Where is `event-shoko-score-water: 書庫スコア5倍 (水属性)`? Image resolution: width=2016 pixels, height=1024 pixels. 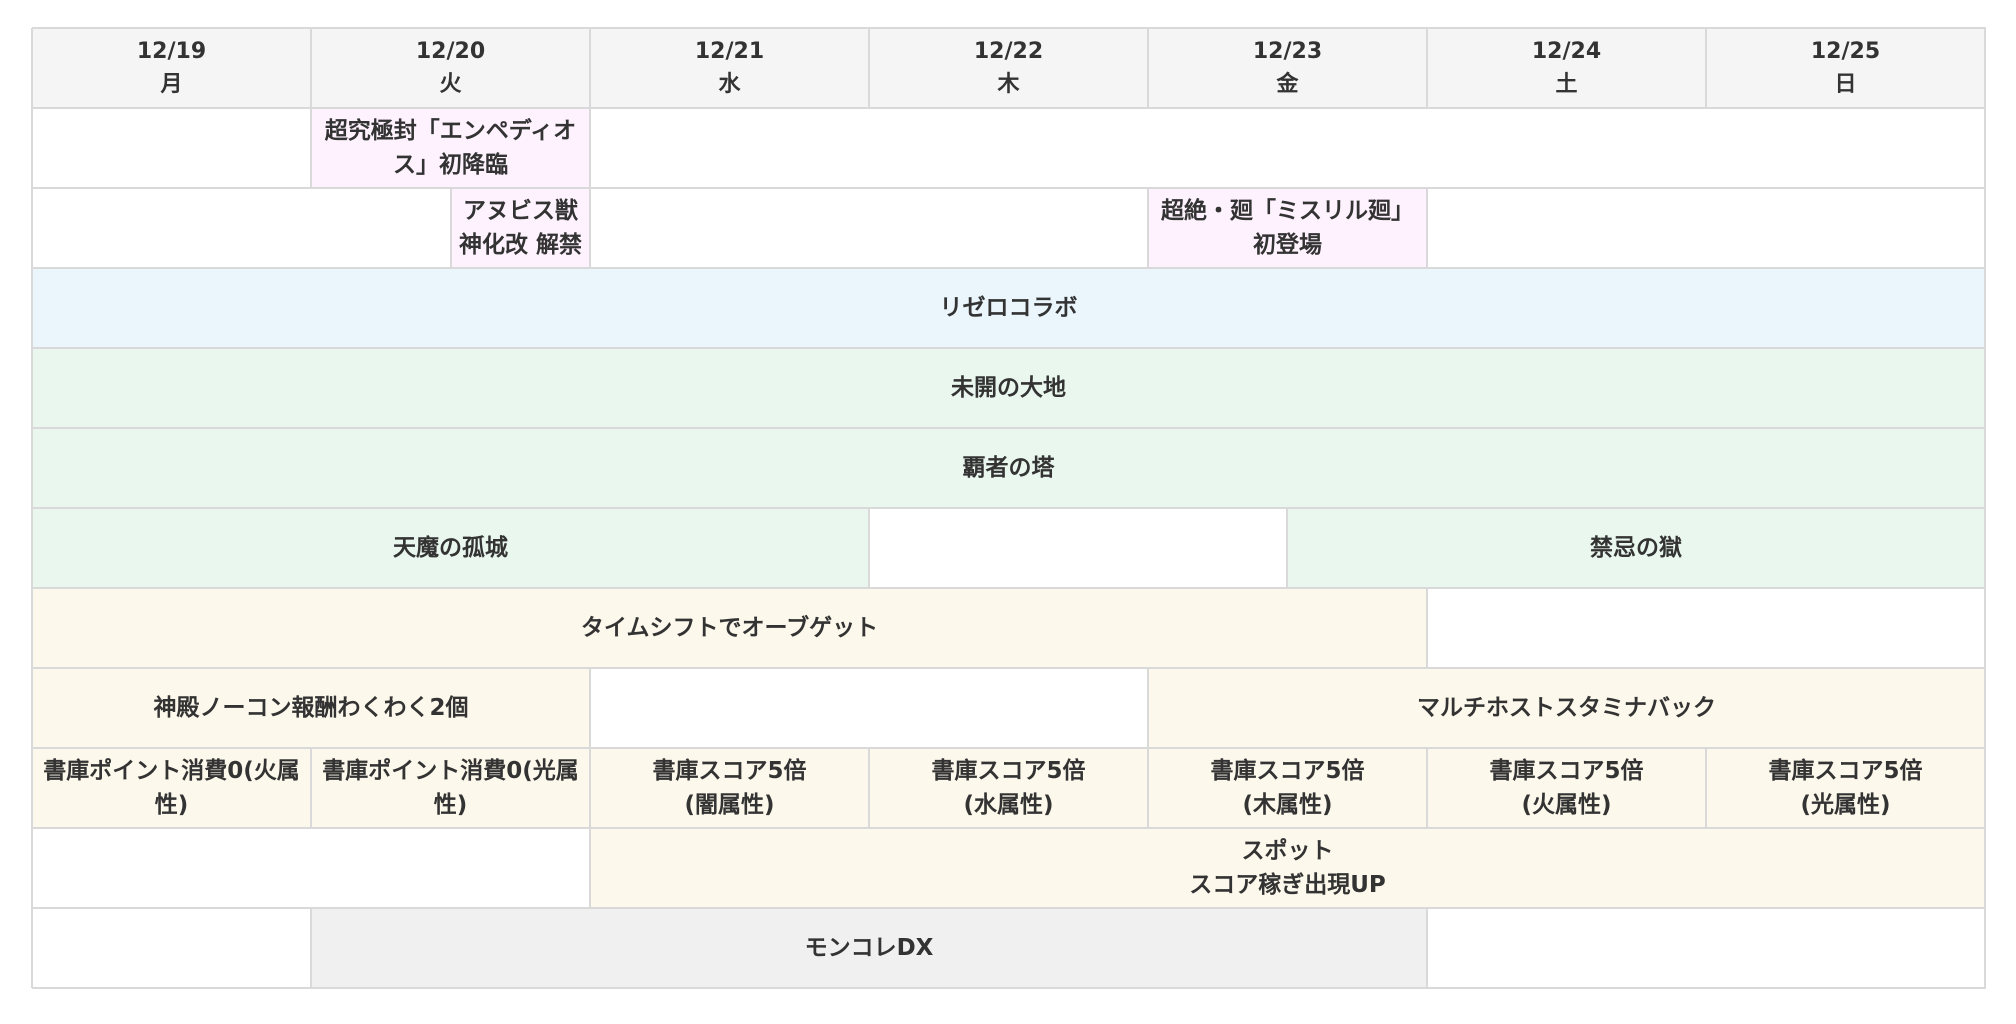 event-shoko-score-water: 書庫スコア5倍 (水属性) is located at coordinates (1008, 788).